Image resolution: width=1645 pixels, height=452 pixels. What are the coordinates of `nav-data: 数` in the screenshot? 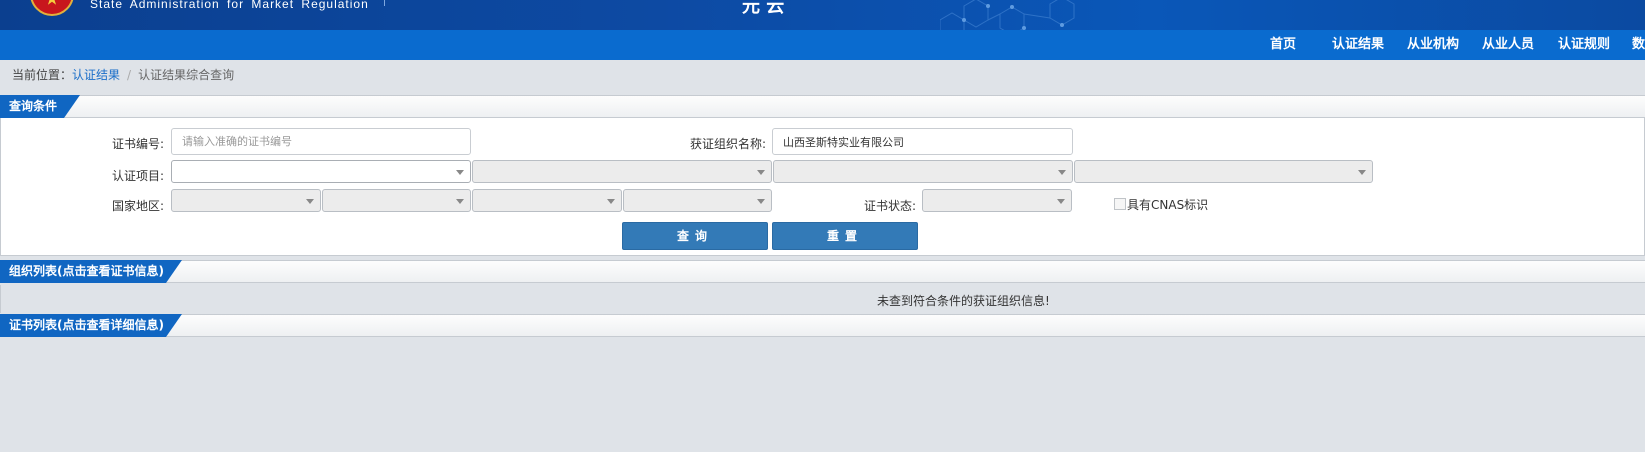 It's located at (1638, 45).